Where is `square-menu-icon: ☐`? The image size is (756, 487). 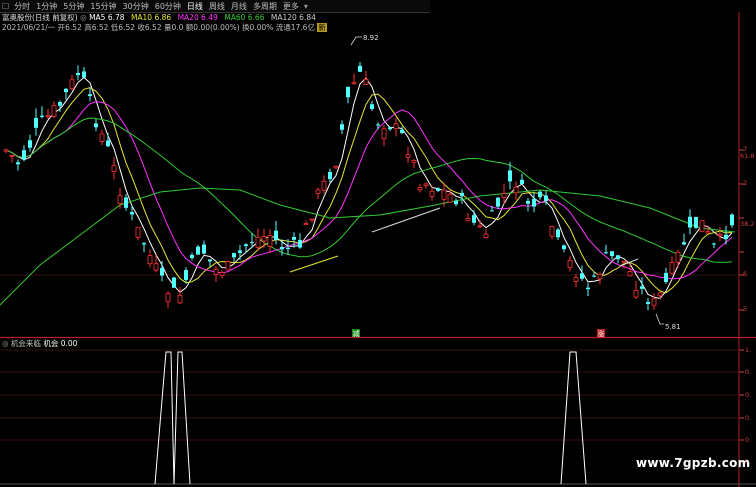
square-menu-icon: ☐ is located at coordinates (5, 6).